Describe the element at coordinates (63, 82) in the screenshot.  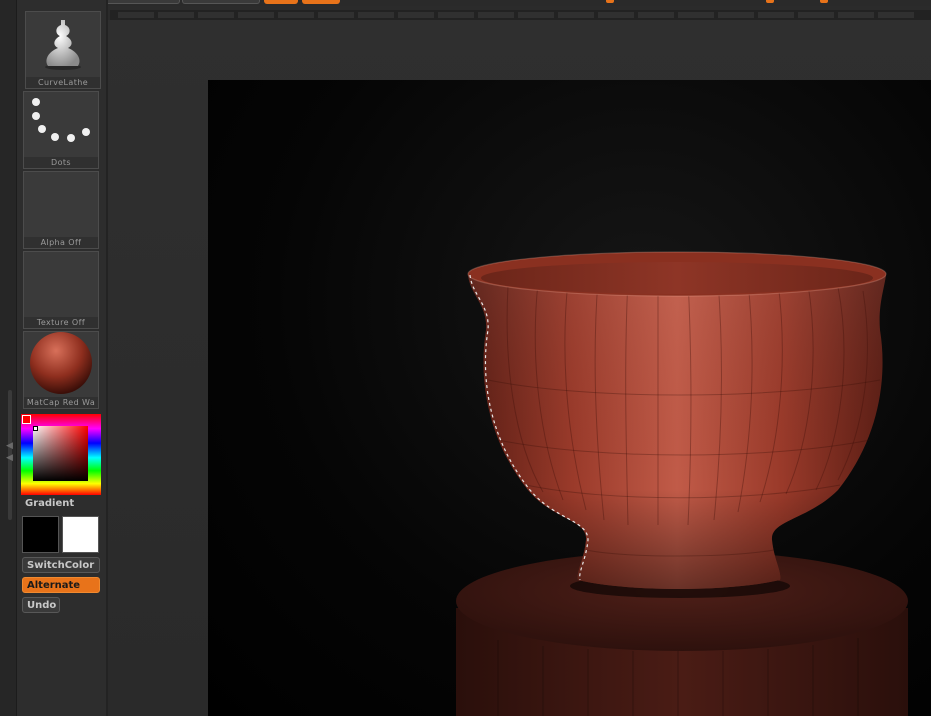
I see `brush-label: CurveLathe` at that location.